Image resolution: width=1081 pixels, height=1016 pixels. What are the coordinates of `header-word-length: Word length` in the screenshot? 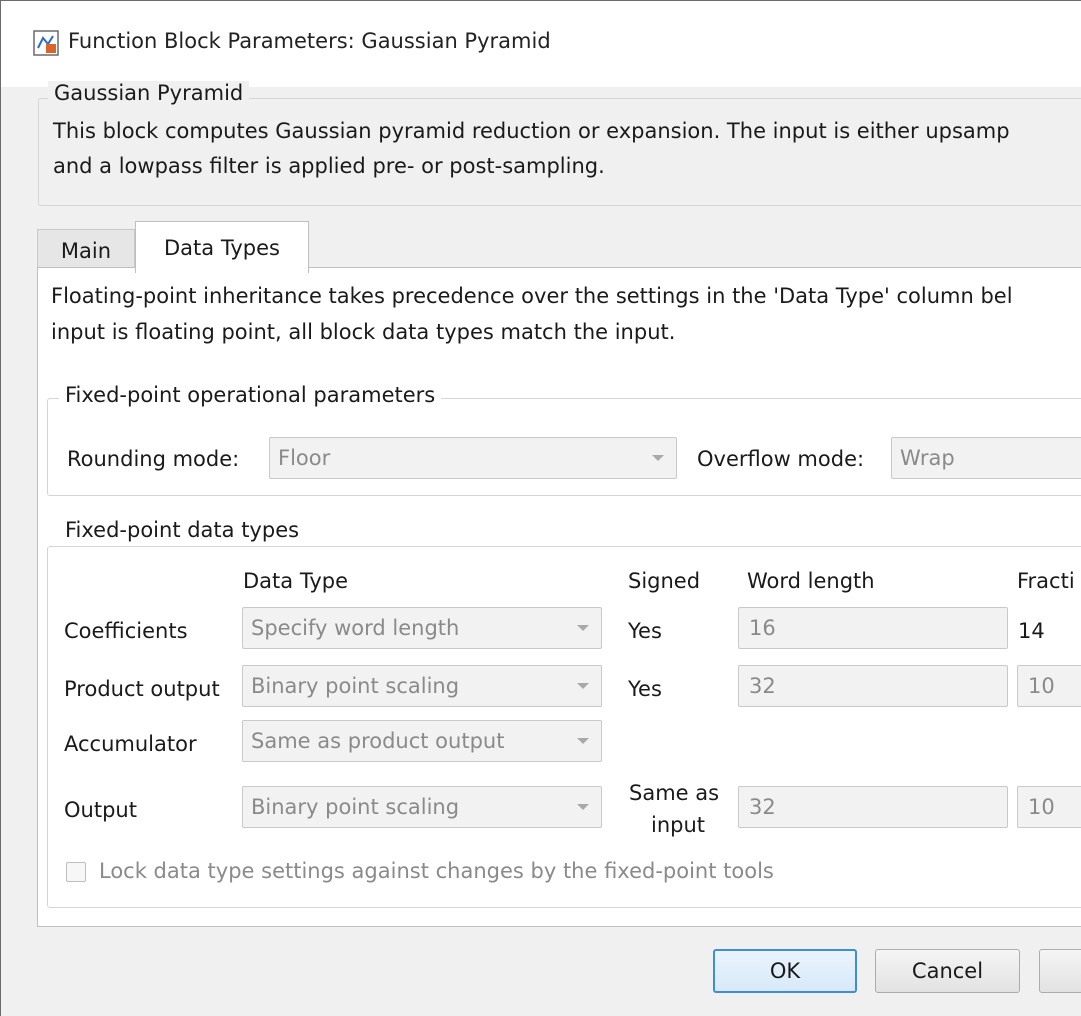 It's located at (811, 581).